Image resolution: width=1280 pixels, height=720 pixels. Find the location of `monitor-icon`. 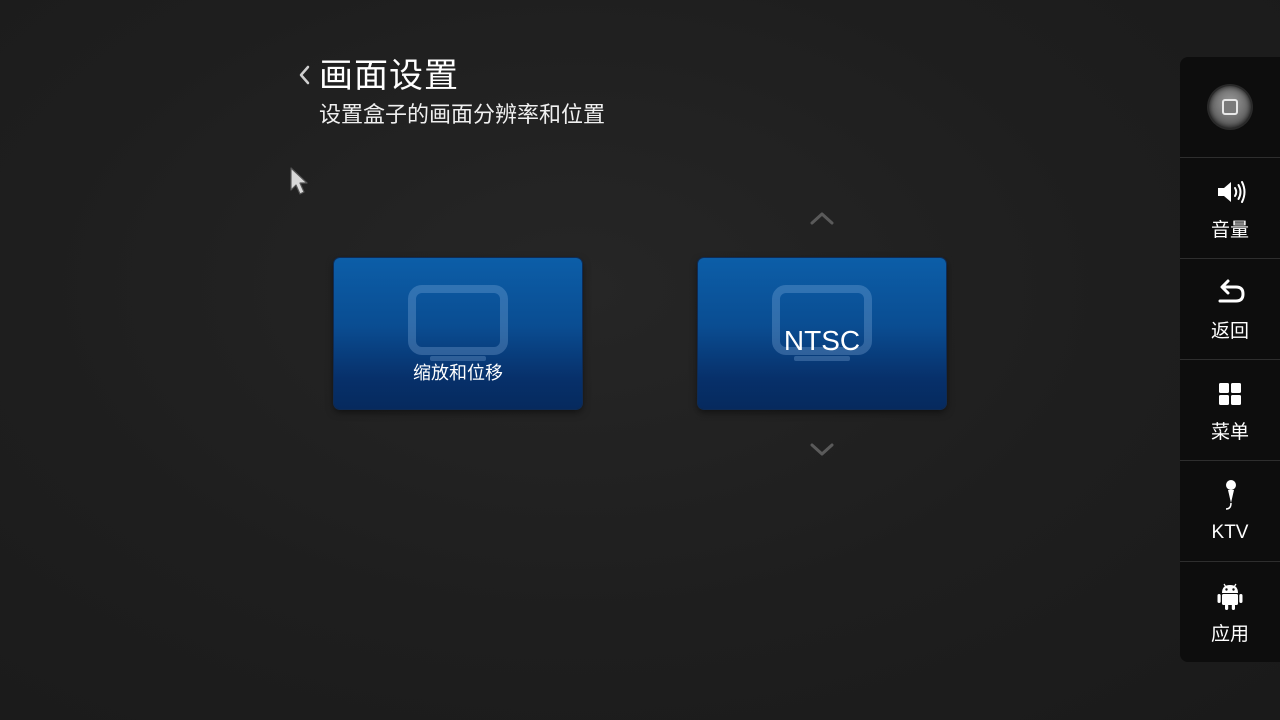

monitor-icon is located at coordinates (458, 323).